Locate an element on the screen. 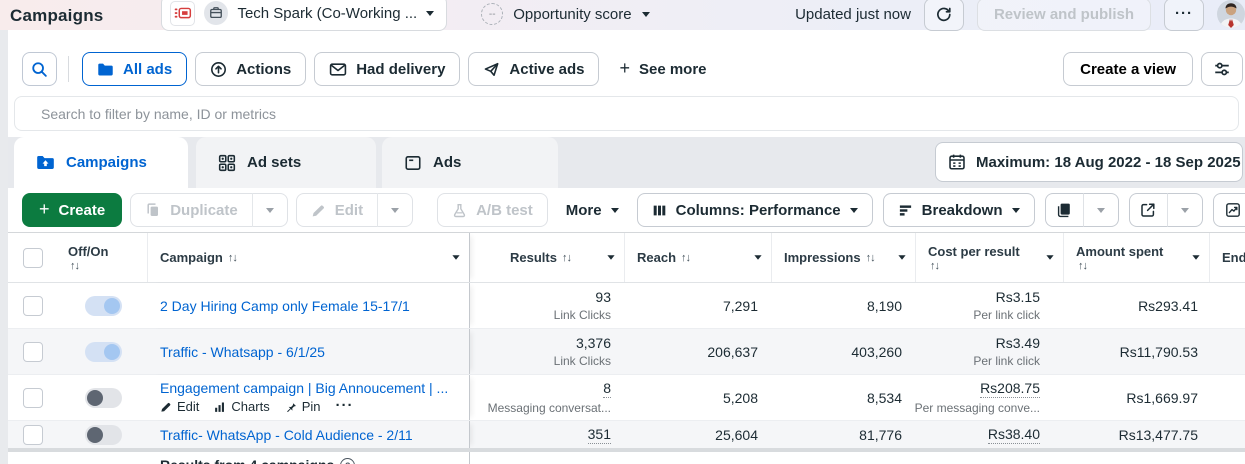 The image size is (1245, 464). filter-pill-label: Active ads is located at coordinates (547, 69).